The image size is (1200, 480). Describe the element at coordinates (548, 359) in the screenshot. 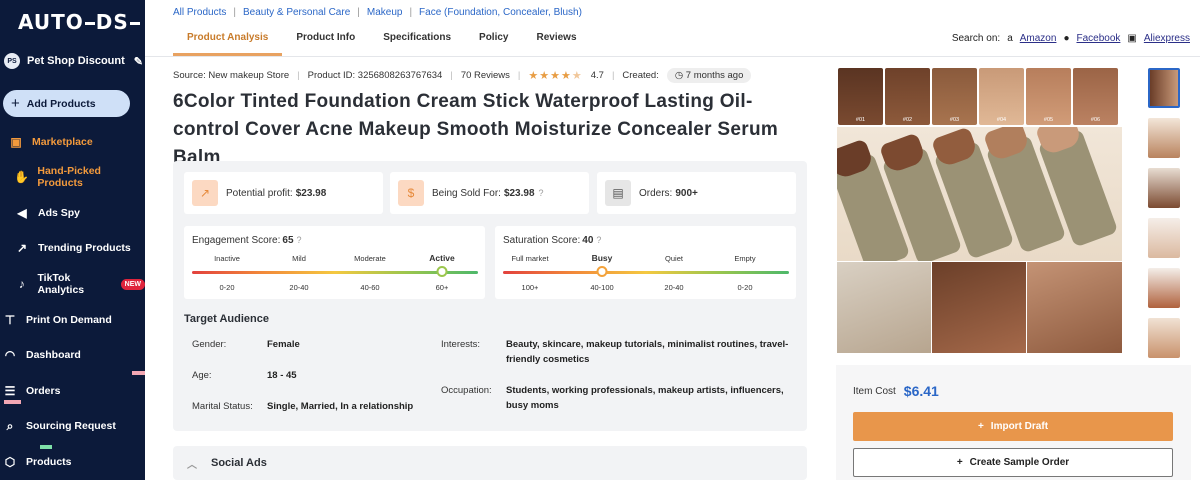

I see `interests-value: friendly cosmetics` at that location.